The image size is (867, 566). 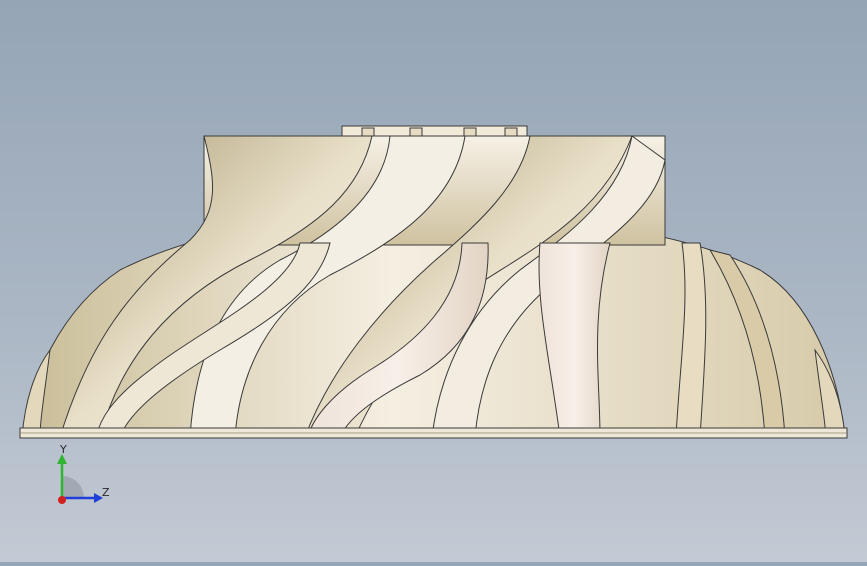 What do you see at coordinates (62, 500) in the screenshot?
I see `x-axis-dot` at bounding box center [62, 500].